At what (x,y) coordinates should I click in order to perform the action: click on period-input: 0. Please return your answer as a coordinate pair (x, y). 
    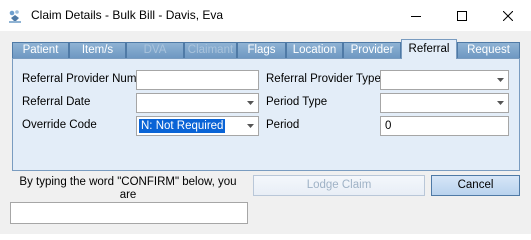
    Looking at the image, I should click on (444, 126).